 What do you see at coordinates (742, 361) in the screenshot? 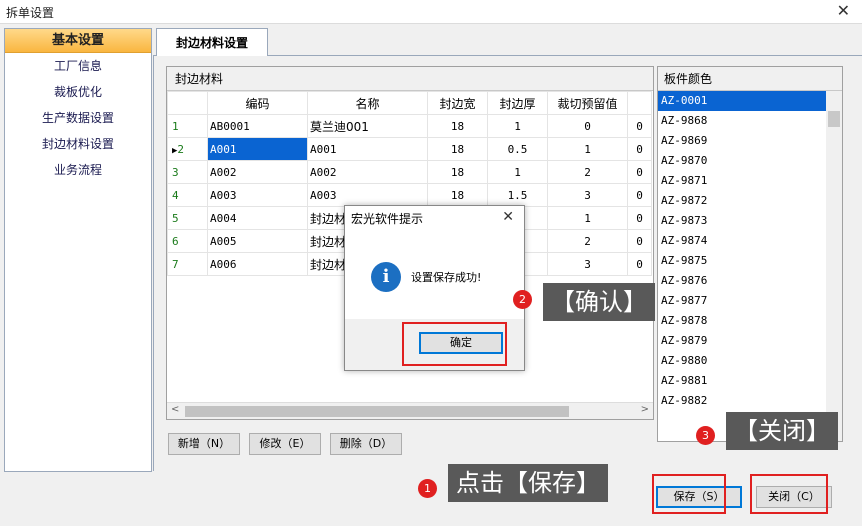
I see `list-item: AZ-9880` at bounding box center [742, 361].